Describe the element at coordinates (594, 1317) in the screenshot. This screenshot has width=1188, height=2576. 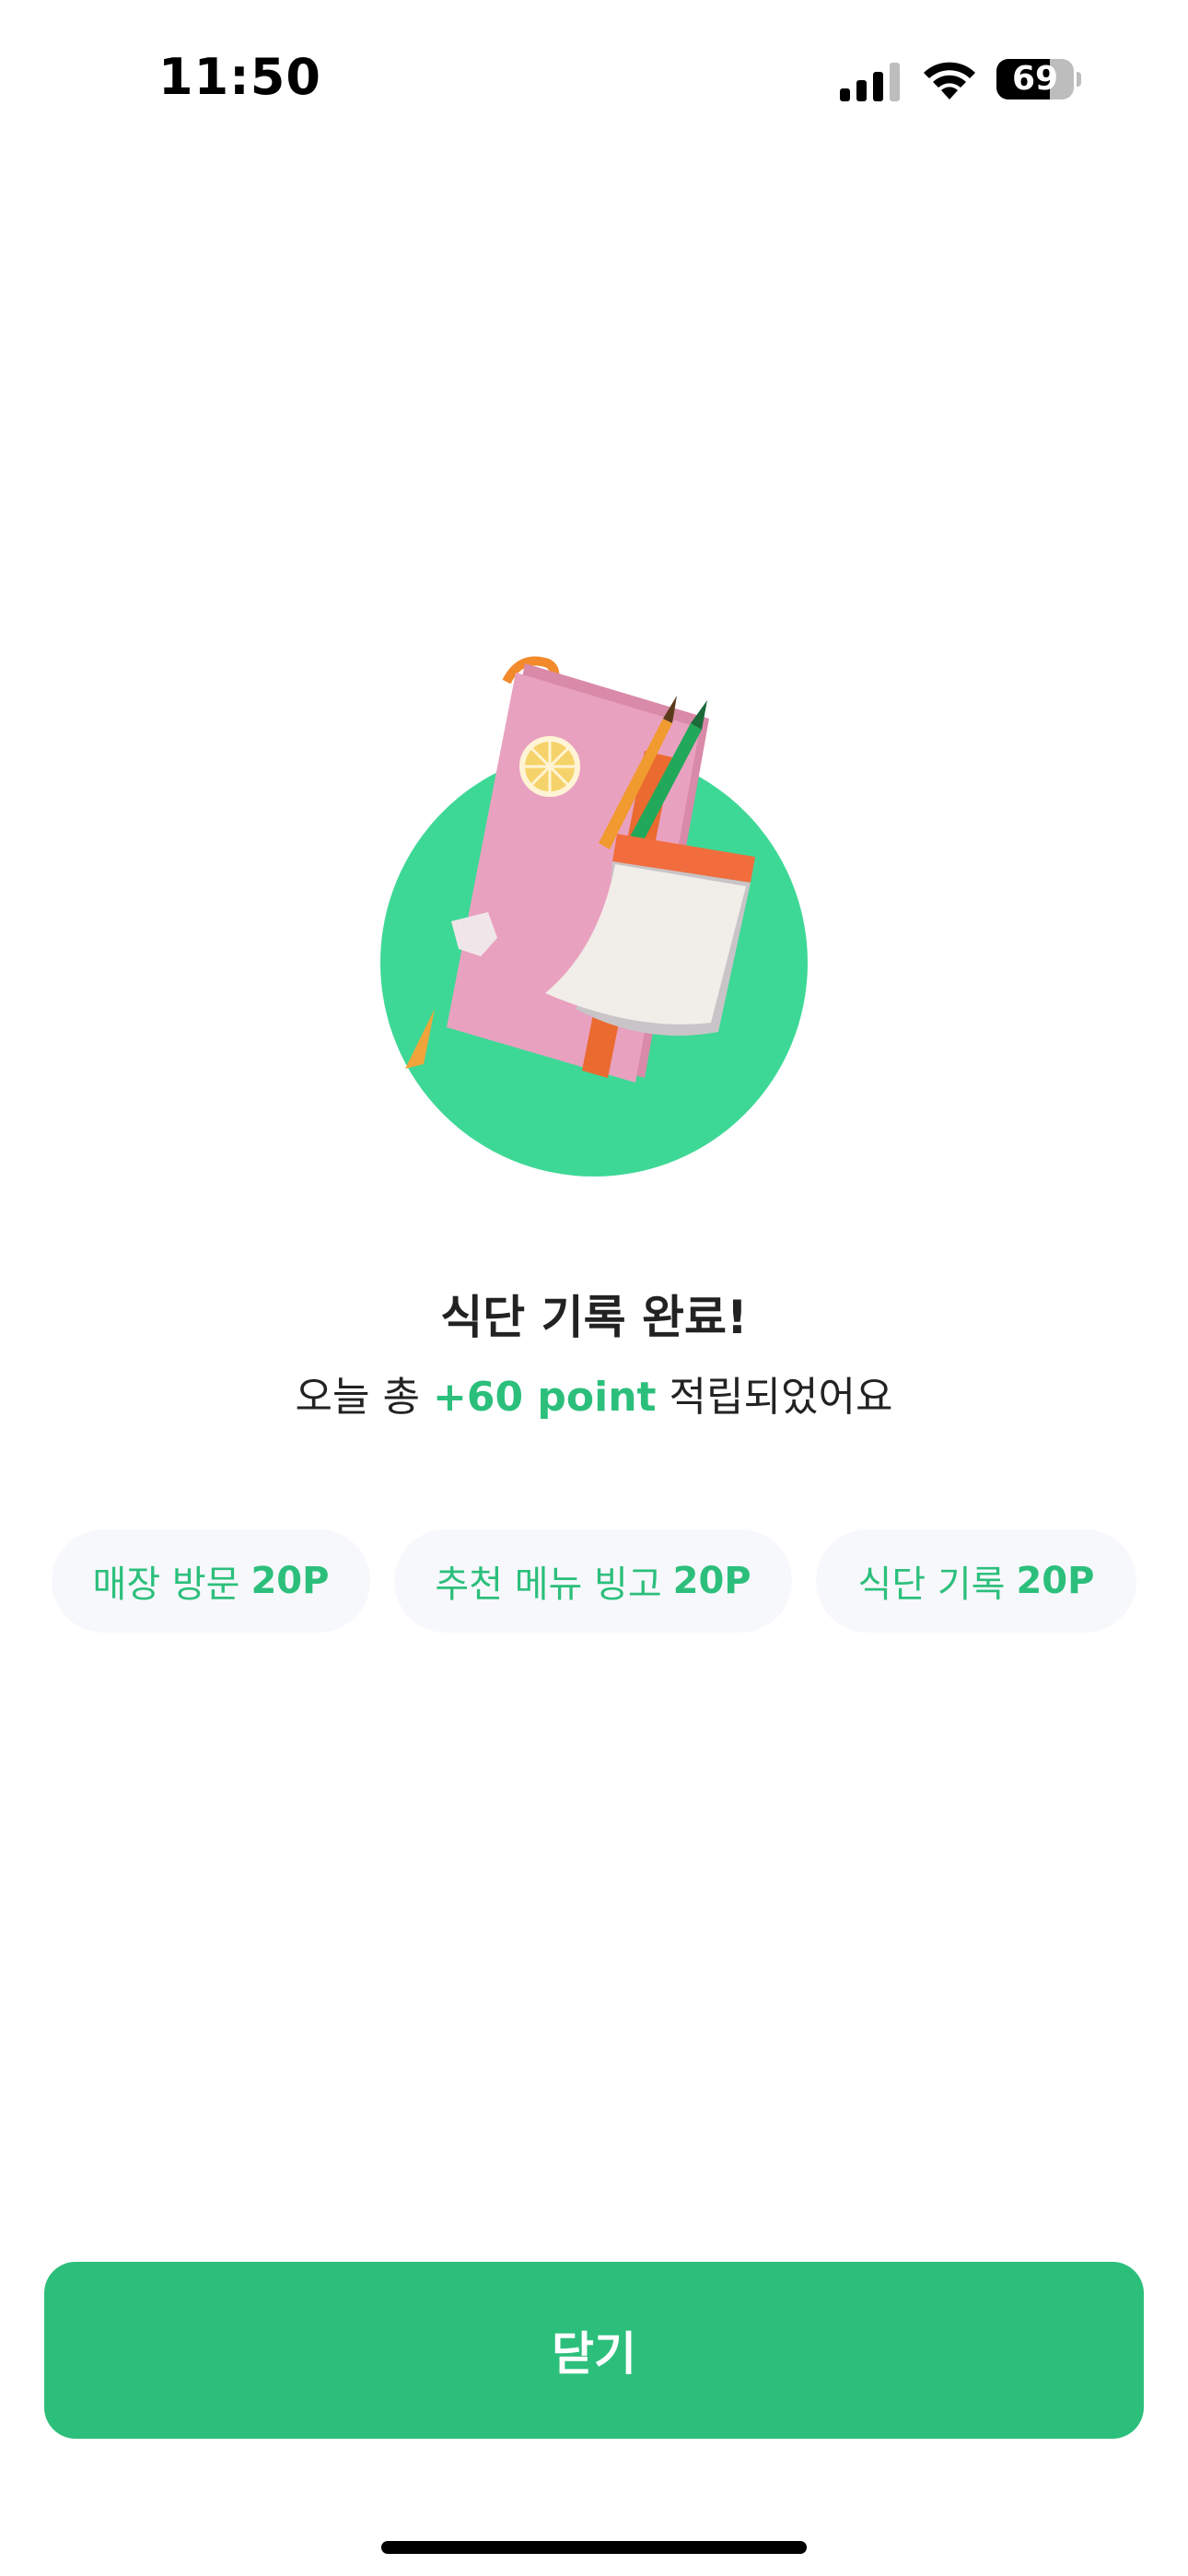
I see `completion-title: 식단 기록 완료!` at that location.